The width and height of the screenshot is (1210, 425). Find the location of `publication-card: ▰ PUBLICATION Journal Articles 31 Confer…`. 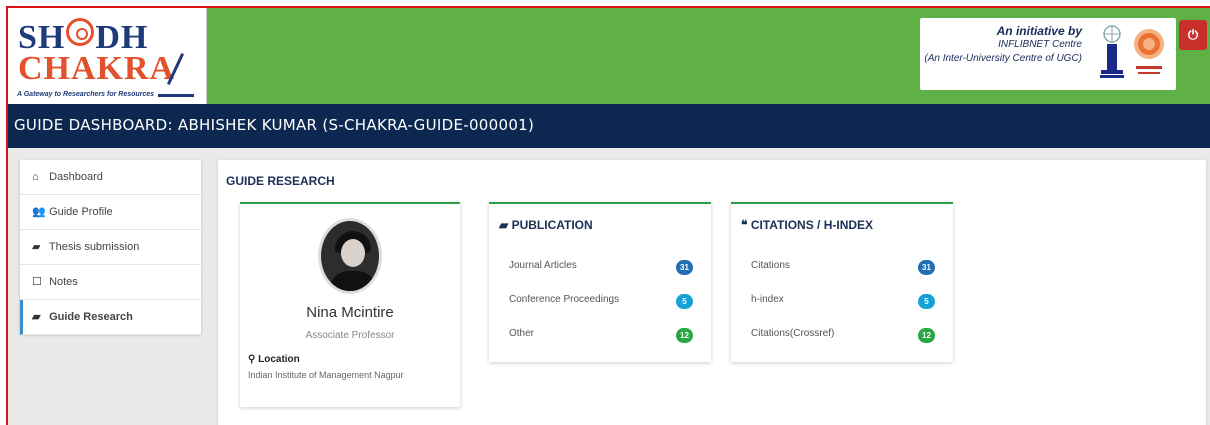

publication-card: ▰ PUBLICATION Journal Articles 31 Confer… is located at coordinates (600, 282).